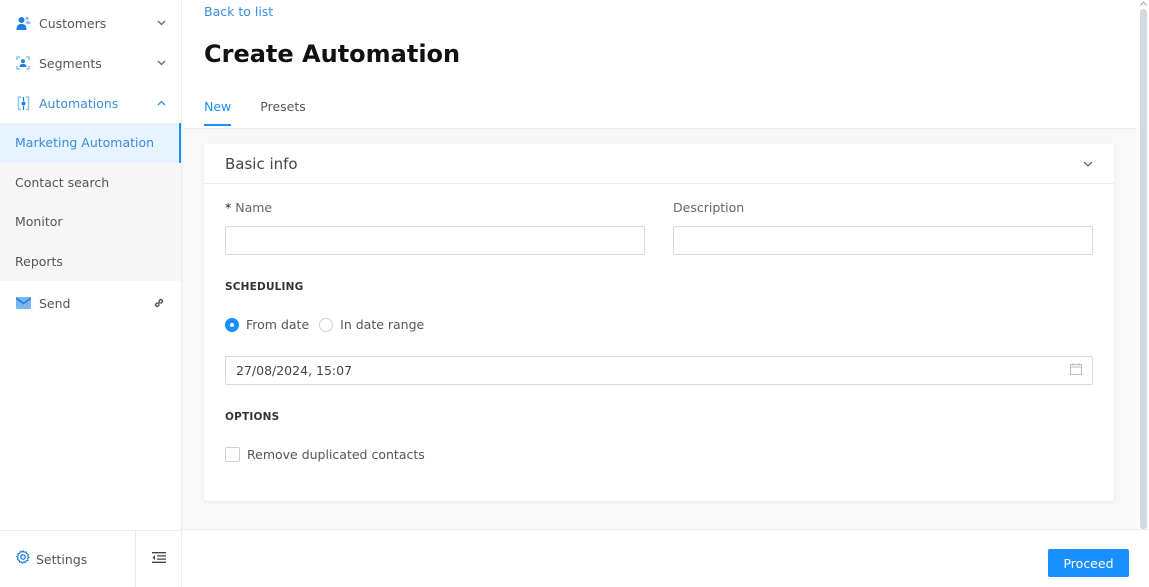  What do you see at coordinates (261, 163) in the screenshot?
I see `card-title: Basic info` at bounding box center [261, 163].